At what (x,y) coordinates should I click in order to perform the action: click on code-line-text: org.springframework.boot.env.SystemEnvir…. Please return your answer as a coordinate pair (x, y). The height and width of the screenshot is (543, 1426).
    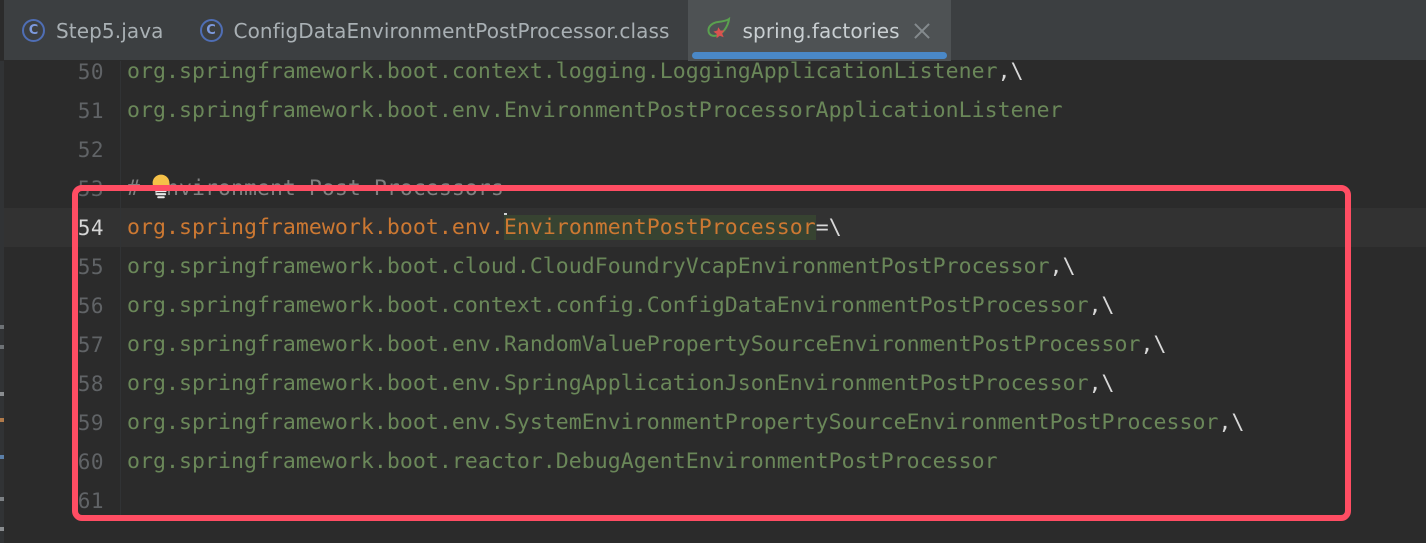
    Looking at the image, I should click on (682, 422).